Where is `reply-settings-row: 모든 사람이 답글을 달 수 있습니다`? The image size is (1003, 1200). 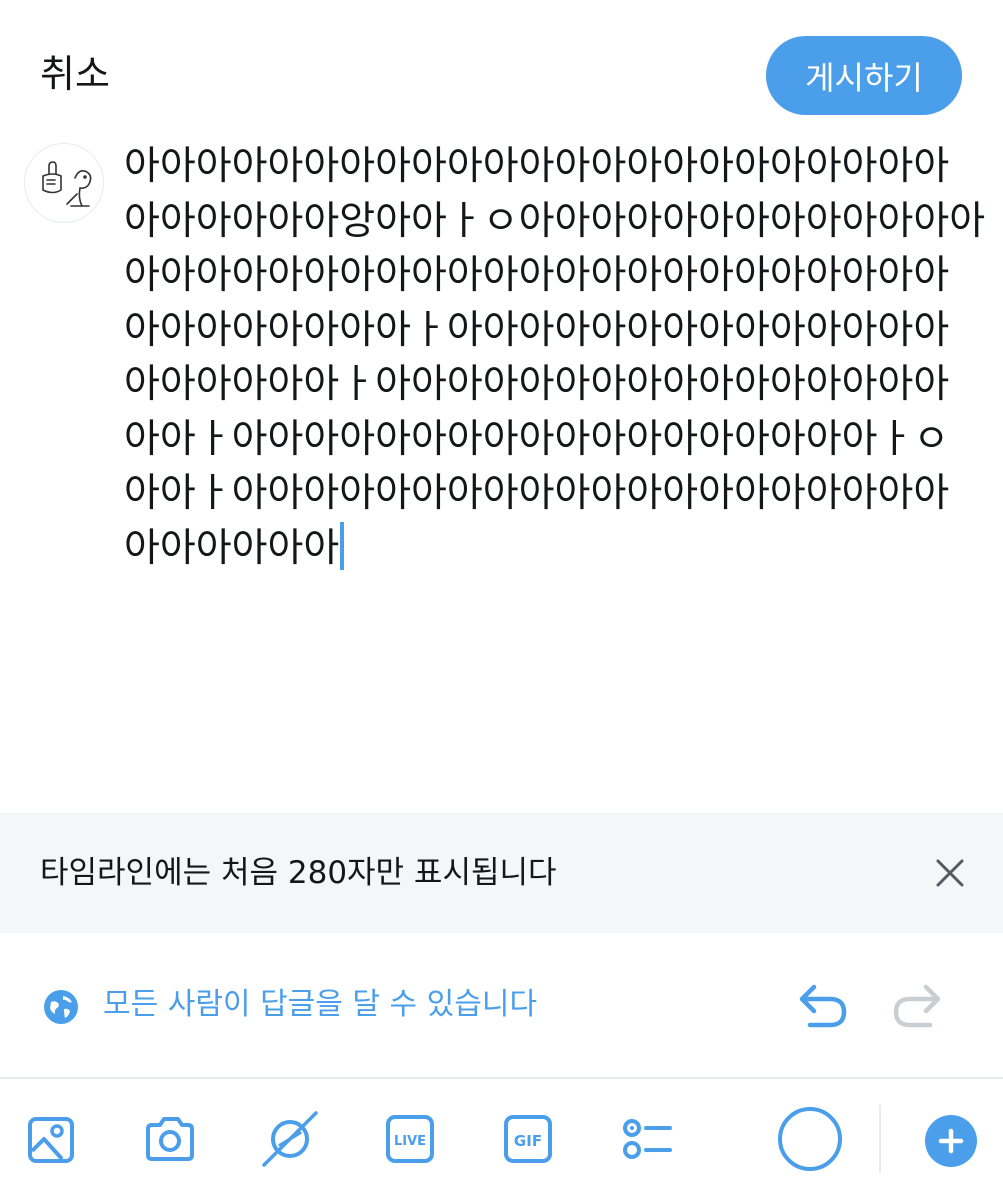 reply-settings-row: 모든 사람이 답글을 달 수 있습니다 is located at coordinates (501, 1005).